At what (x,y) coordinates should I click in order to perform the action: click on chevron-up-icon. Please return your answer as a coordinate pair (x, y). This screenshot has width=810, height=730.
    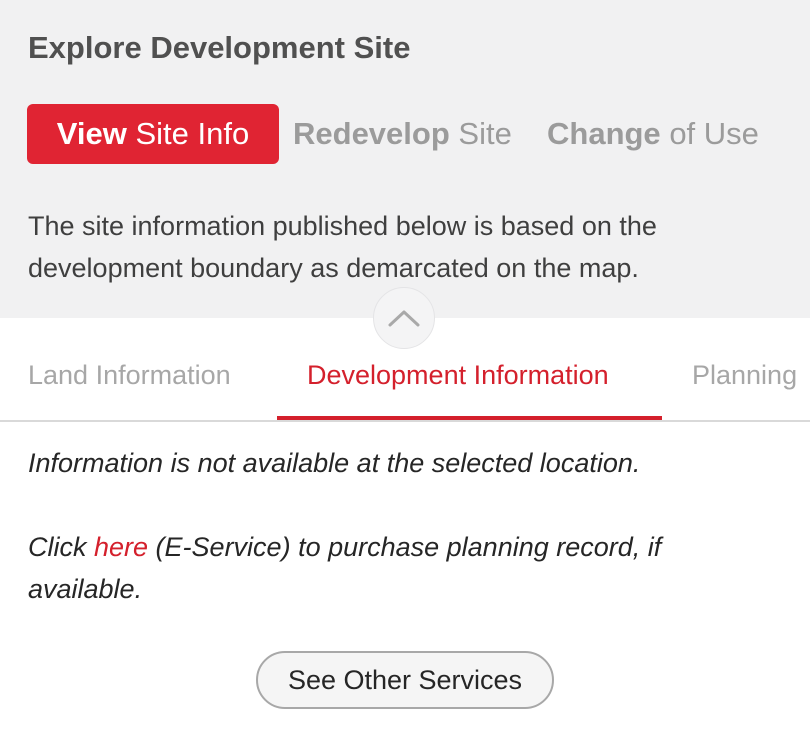
    Looking at the image, I should click on (404, 318).